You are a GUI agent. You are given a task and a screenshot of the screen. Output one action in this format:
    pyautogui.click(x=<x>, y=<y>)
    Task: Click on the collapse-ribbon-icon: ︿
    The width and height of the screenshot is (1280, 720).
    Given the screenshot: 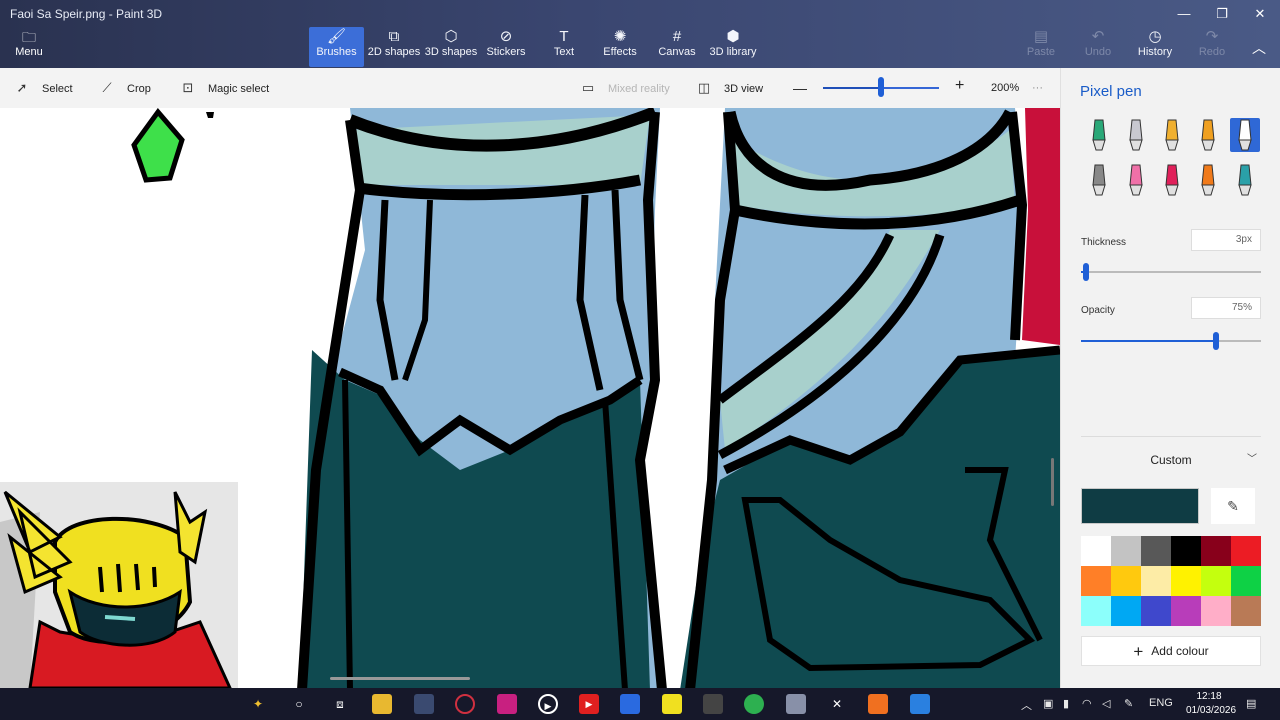 What is the action you would take?
    pyautogui.click(x=1259, y=48)
    